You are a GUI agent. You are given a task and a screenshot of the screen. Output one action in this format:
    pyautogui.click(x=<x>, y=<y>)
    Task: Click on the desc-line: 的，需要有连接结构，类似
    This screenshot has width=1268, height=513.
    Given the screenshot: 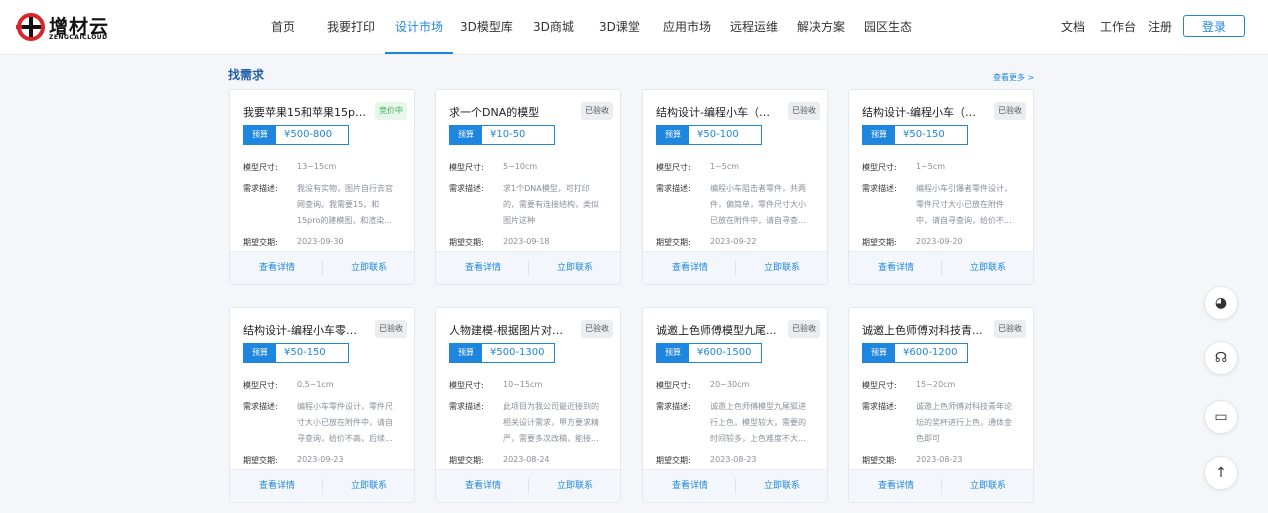 What is the action you would take?
    pyautogui.click(x=551, y=204)
    